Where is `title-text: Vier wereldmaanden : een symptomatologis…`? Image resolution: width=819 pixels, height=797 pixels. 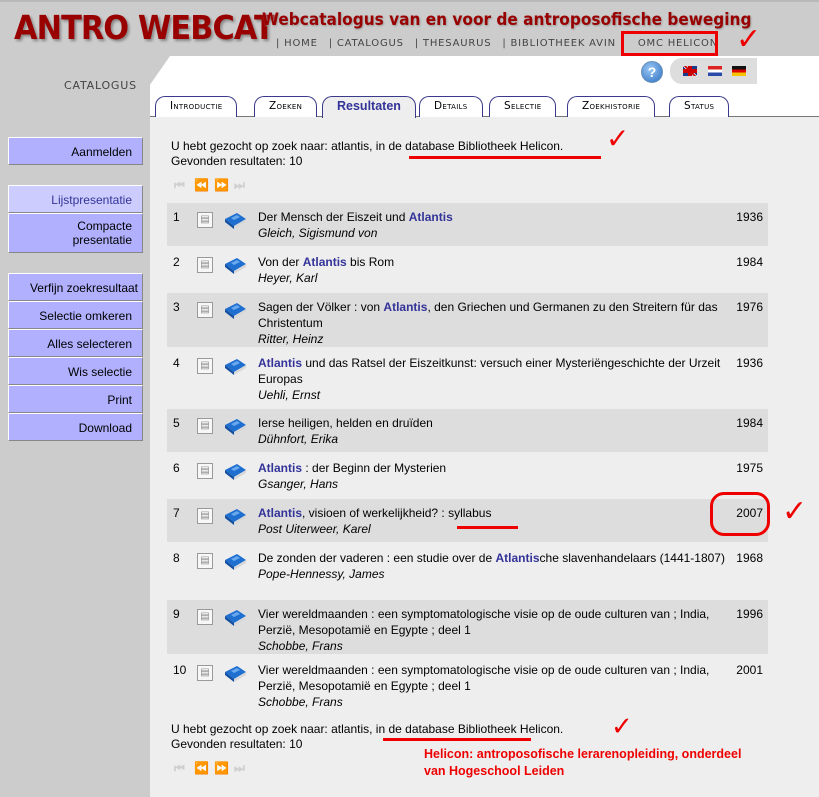
title-text: Vier wereldmaanden : een symptomatologis… is located at coordinates (484, 622).